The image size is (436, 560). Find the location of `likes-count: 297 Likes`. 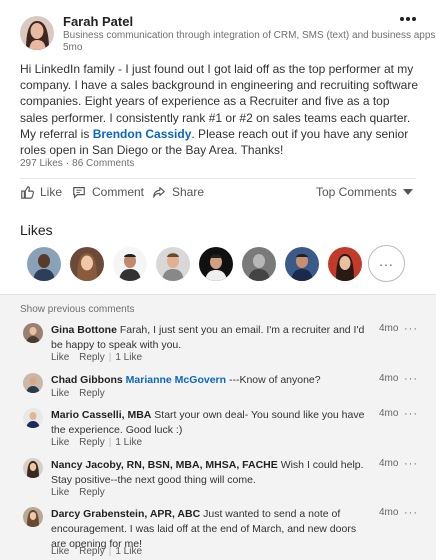

likes-count: 297 Likes is located at coordinates (41, 163).